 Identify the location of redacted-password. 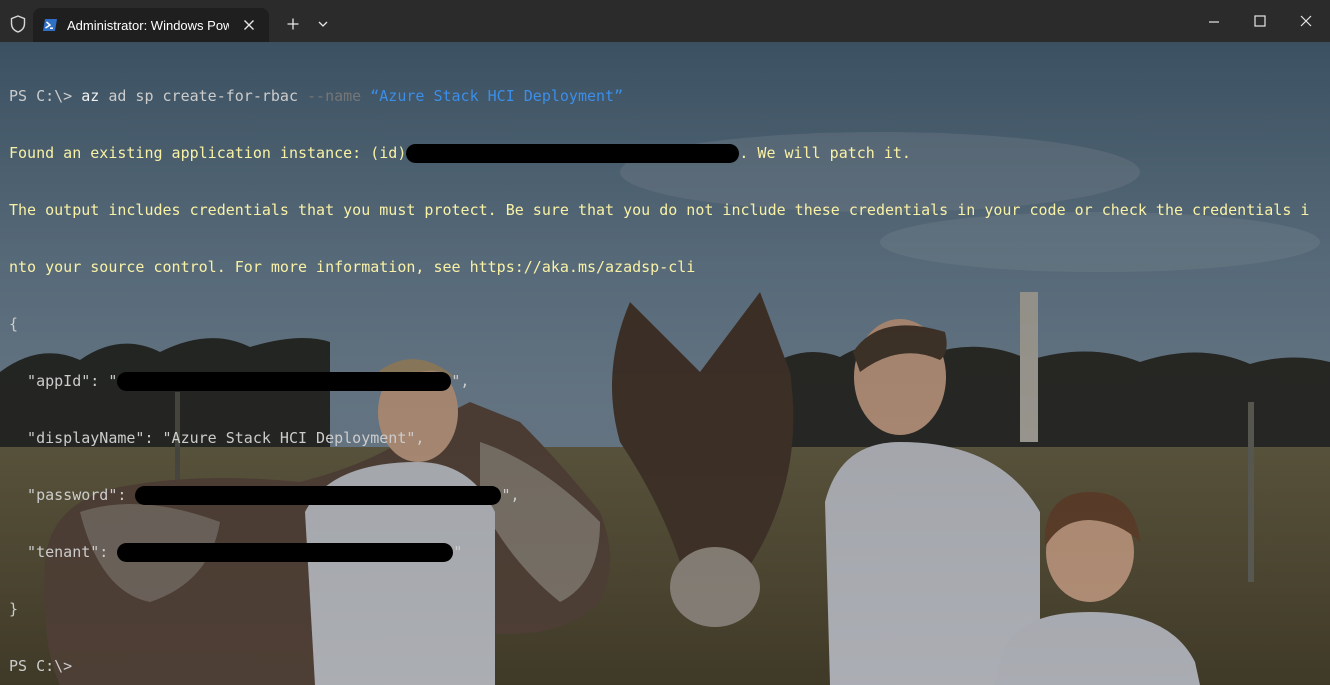
(318, 495).